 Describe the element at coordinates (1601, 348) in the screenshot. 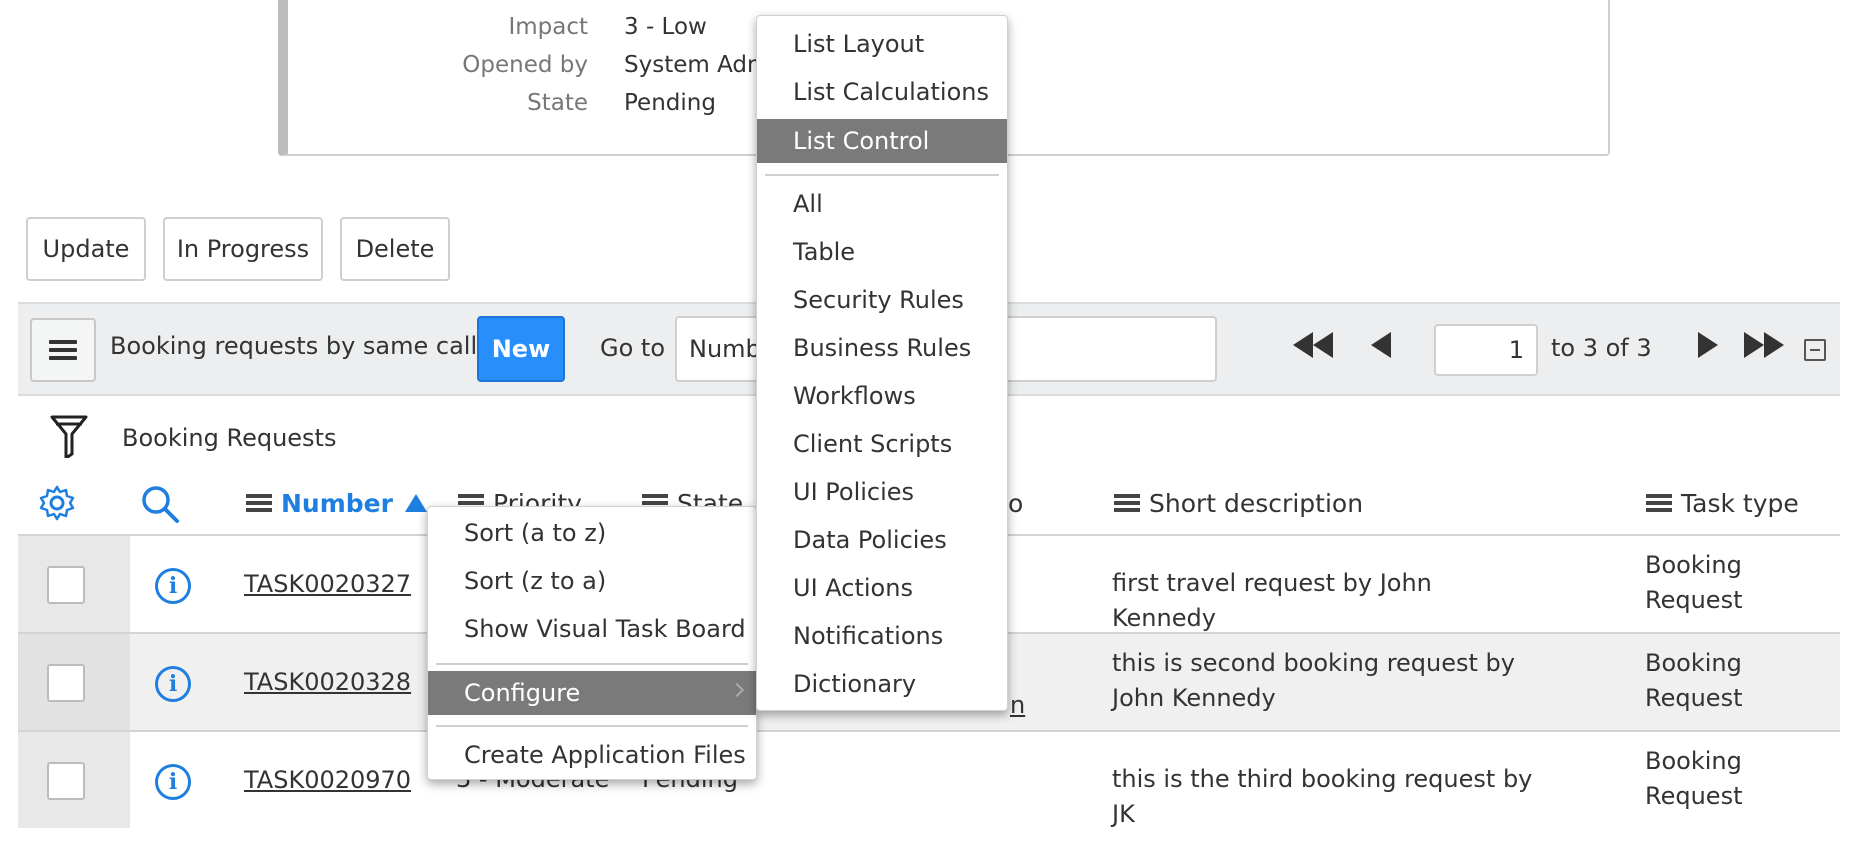

I see `page-range: to 3 of 3` at that location.